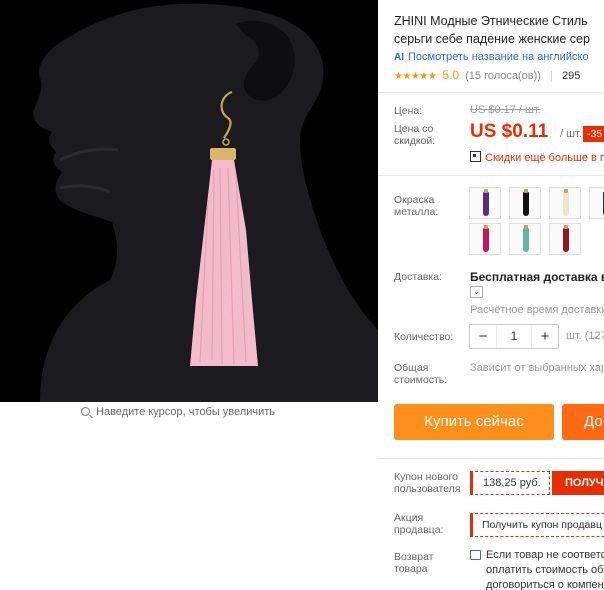 The height and width of the screenshot is (590, 604). What do you see at coordinates (411, 368) in the screenshot?
I see `label-line: Общая` at bounding box center [411, 368].